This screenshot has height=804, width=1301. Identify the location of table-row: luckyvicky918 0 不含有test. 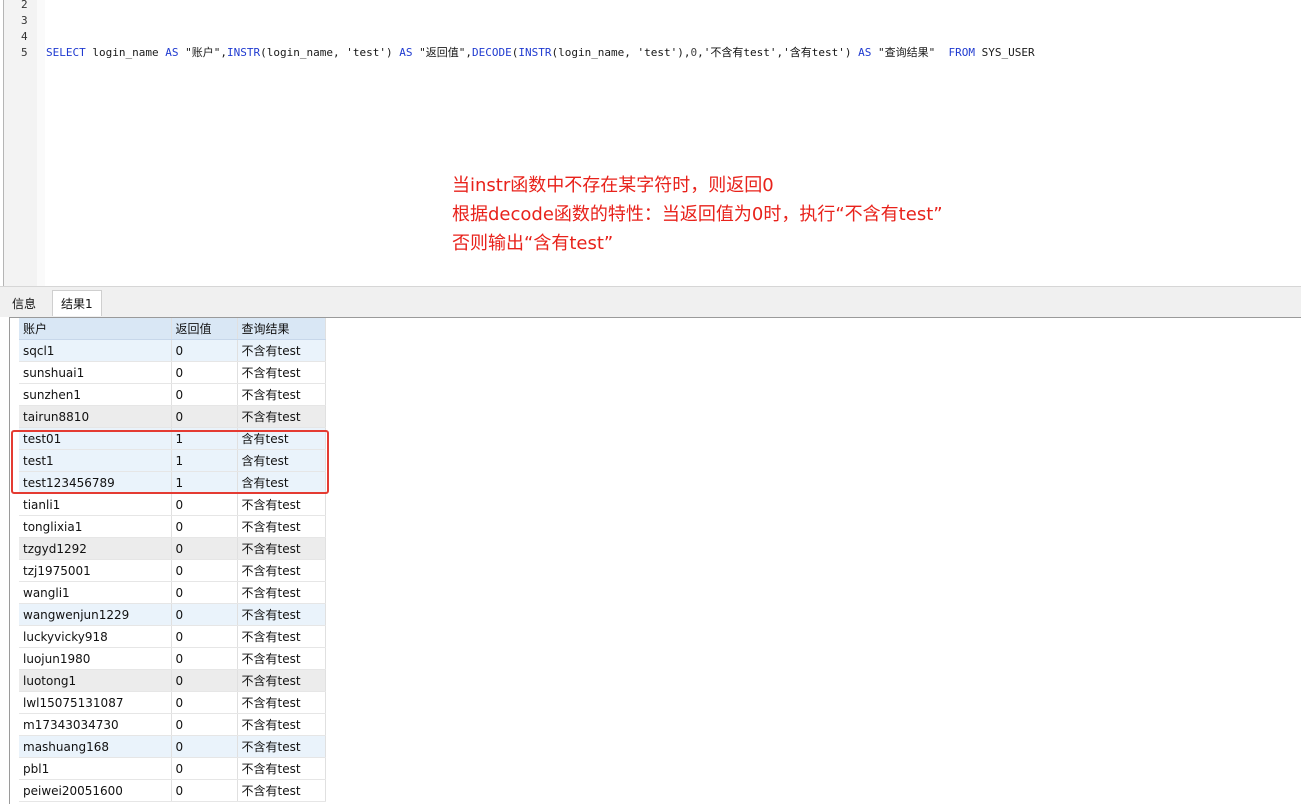
(172, 636).